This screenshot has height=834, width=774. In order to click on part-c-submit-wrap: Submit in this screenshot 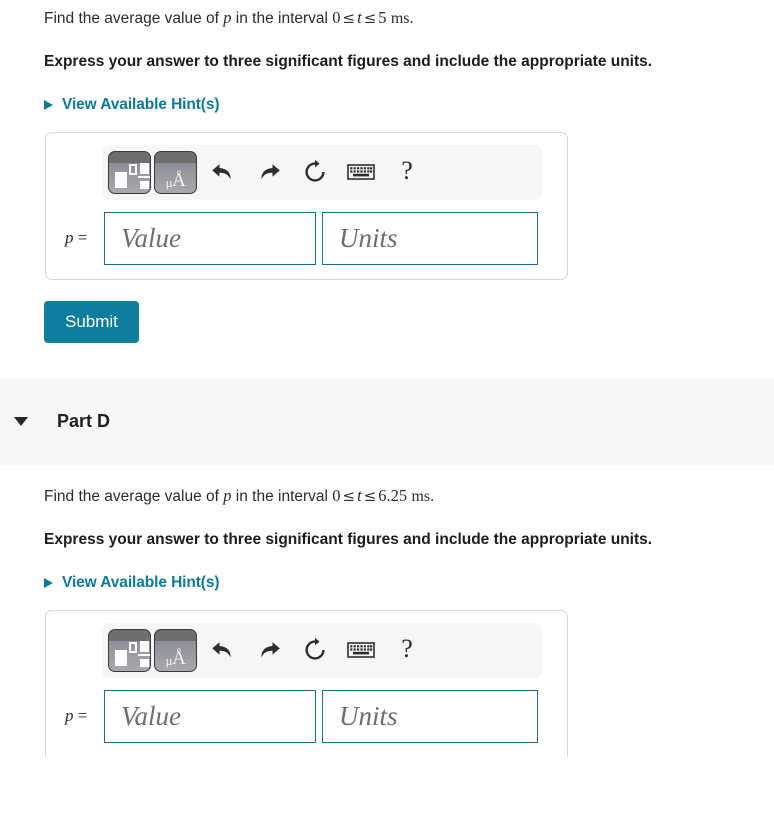, I will do `click(387, 321)`.